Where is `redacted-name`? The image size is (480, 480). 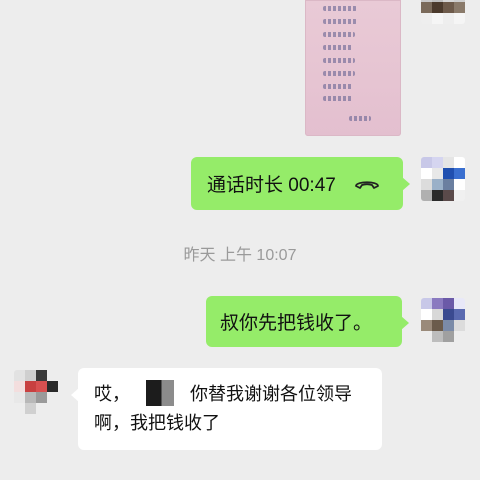
redacted-name is located at coordinates (160, 393).